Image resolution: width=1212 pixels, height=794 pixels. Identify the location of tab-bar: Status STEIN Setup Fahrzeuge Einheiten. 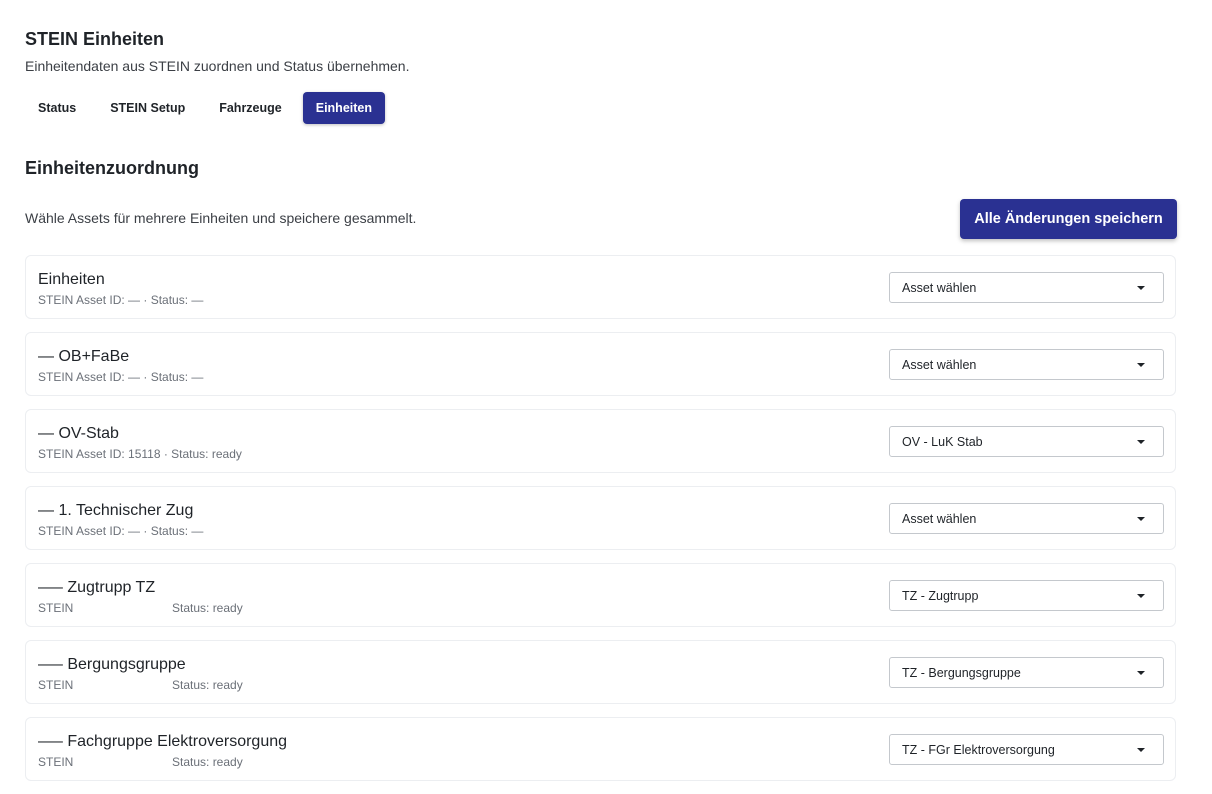
(209, 108).